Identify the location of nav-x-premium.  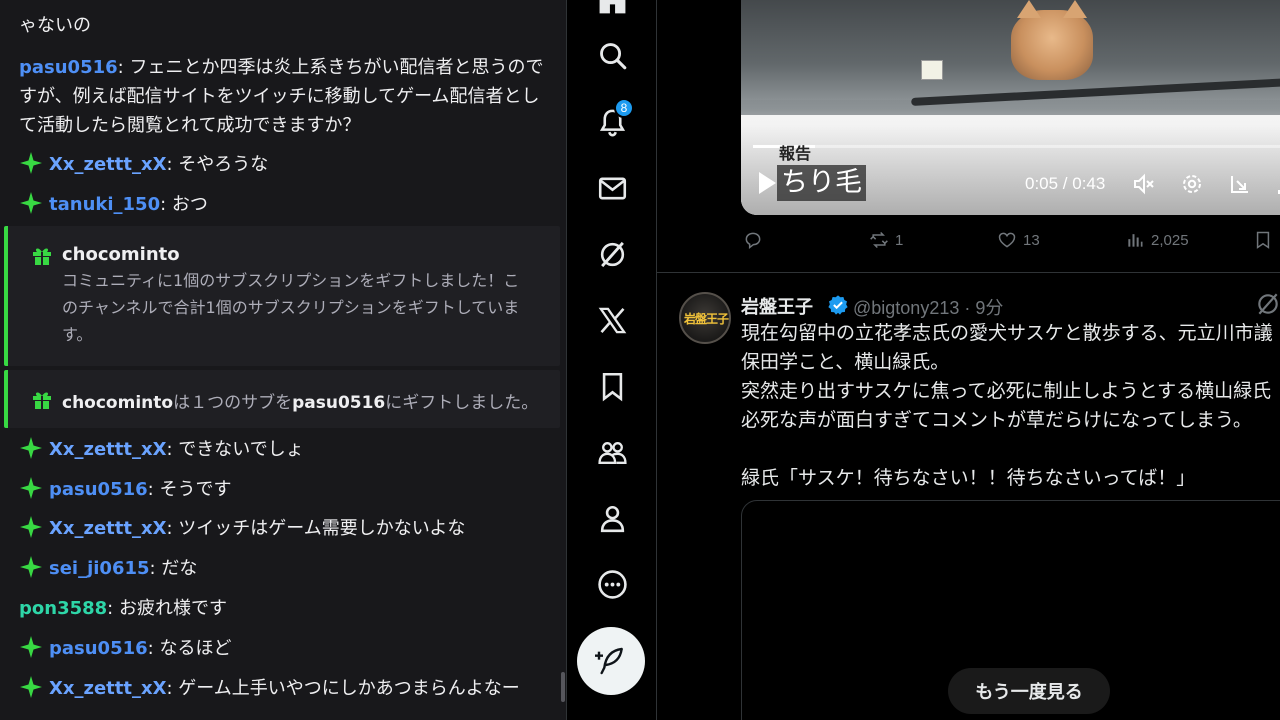
(612, 320).